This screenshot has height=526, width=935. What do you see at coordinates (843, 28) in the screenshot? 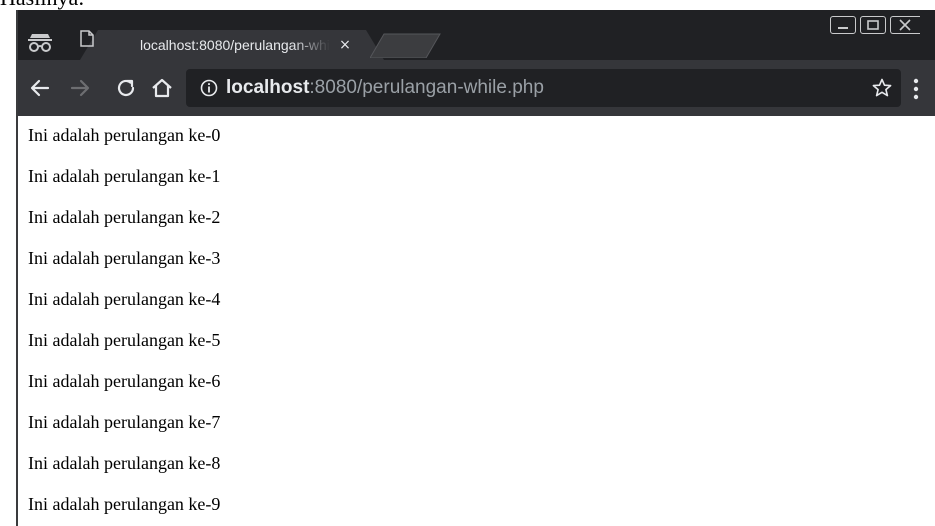
I see `minimize-icon` at bounding box center [843, 28].